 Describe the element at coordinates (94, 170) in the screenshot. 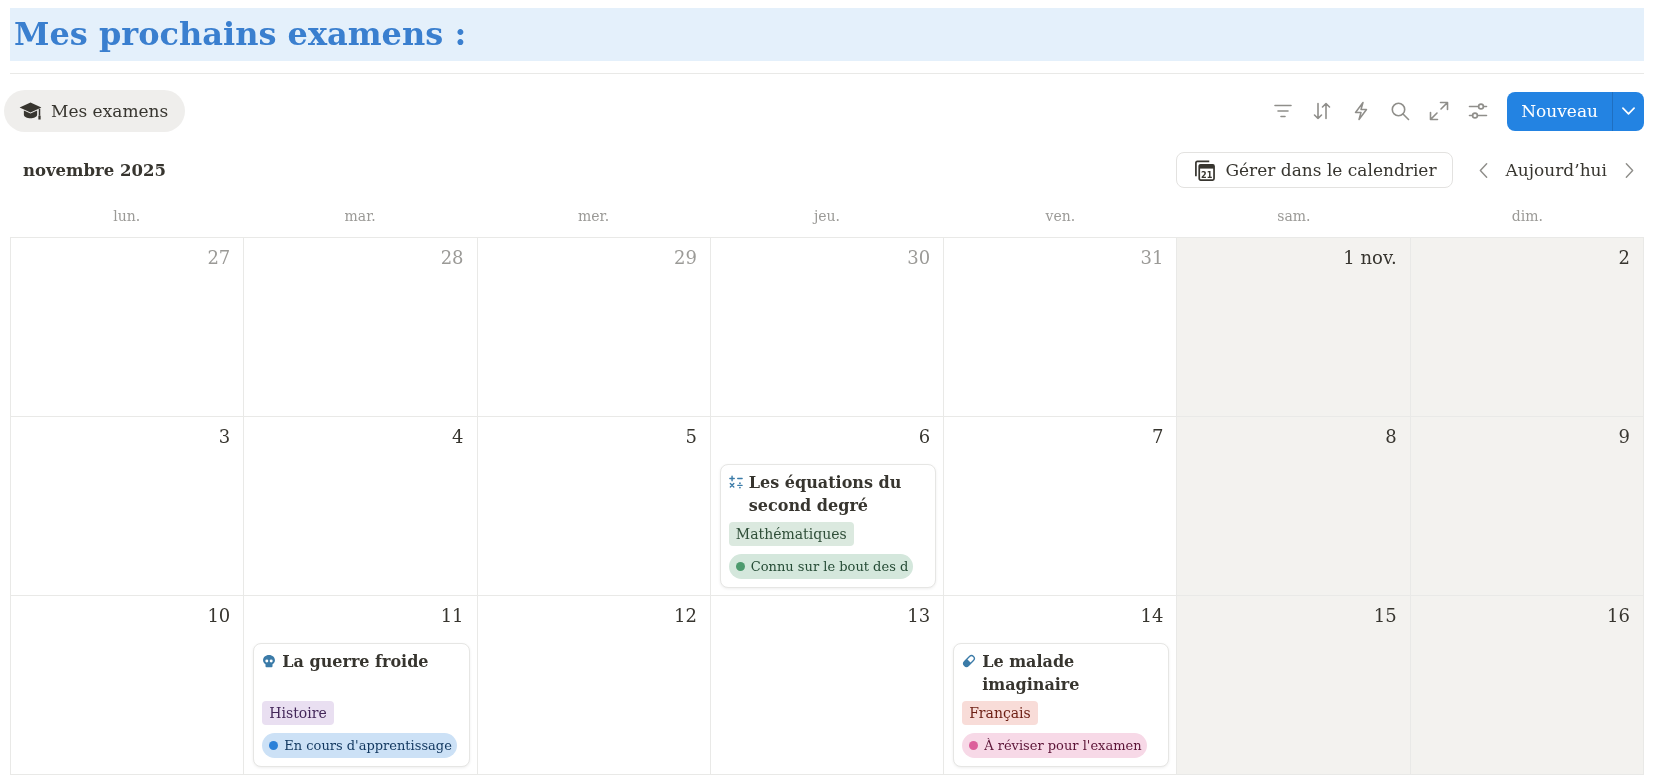

I see `month-title: novembre 2025` at that location.